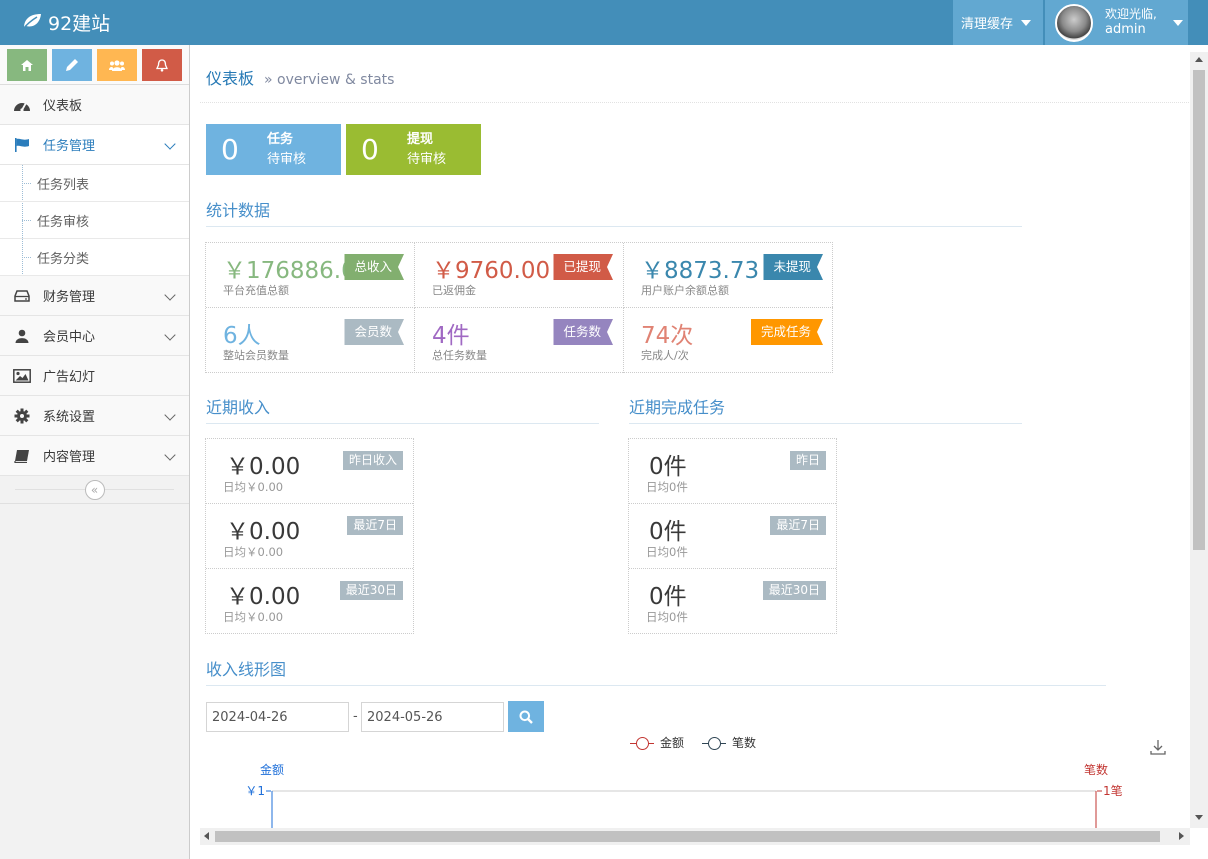  Describe the element at coordinates (1096, 769) in the screenshot. I see `y-right-axis-label: 笔数` at that location.